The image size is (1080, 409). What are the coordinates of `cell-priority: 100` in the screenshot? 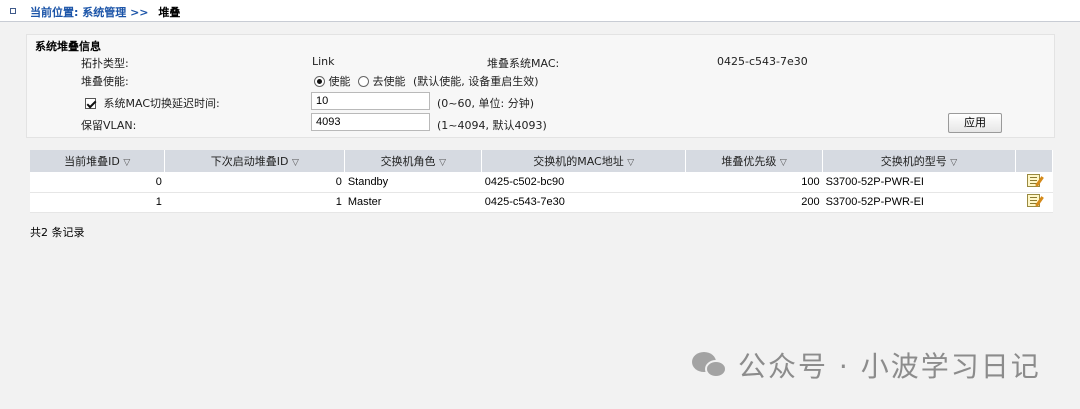 It's located at (754, 182).